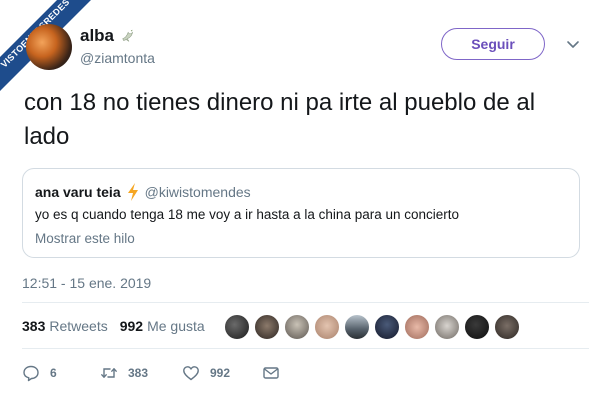 This screenshot has width=611, height=411. What do you see at coordinates (85, 238) in the screenshot?
I see `show-thread-link: Mostrar este hilo` at bounding box center [85, 238].